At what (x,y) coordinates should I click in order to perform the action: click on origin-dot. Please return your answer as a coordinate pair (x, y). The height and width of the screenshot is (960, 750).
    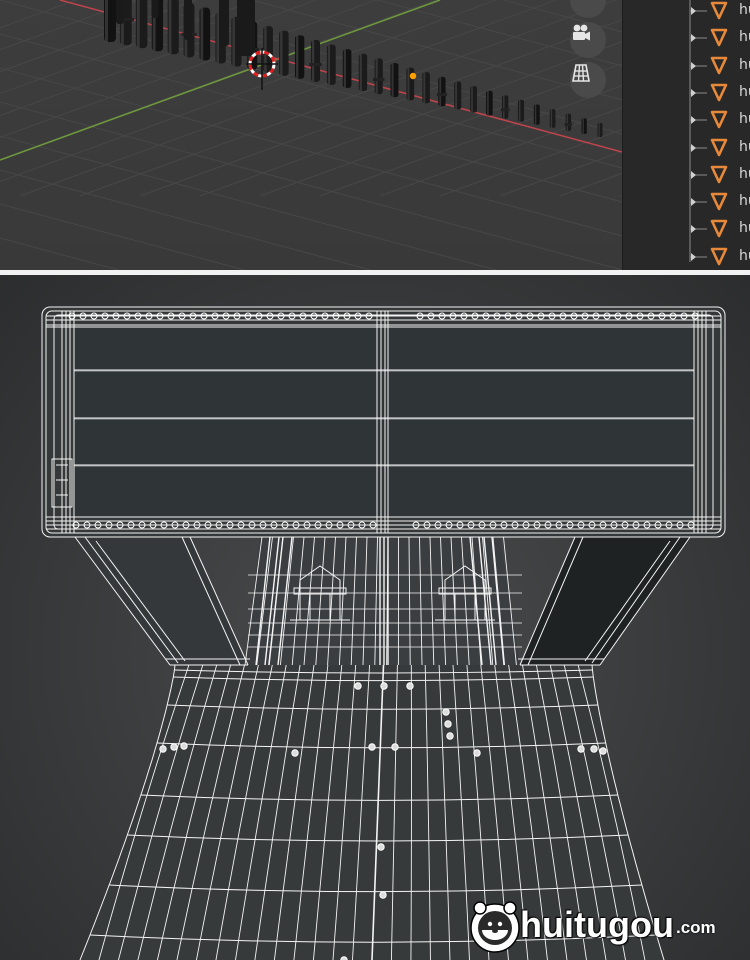
    Looking at the image, I should click on (413, 76).